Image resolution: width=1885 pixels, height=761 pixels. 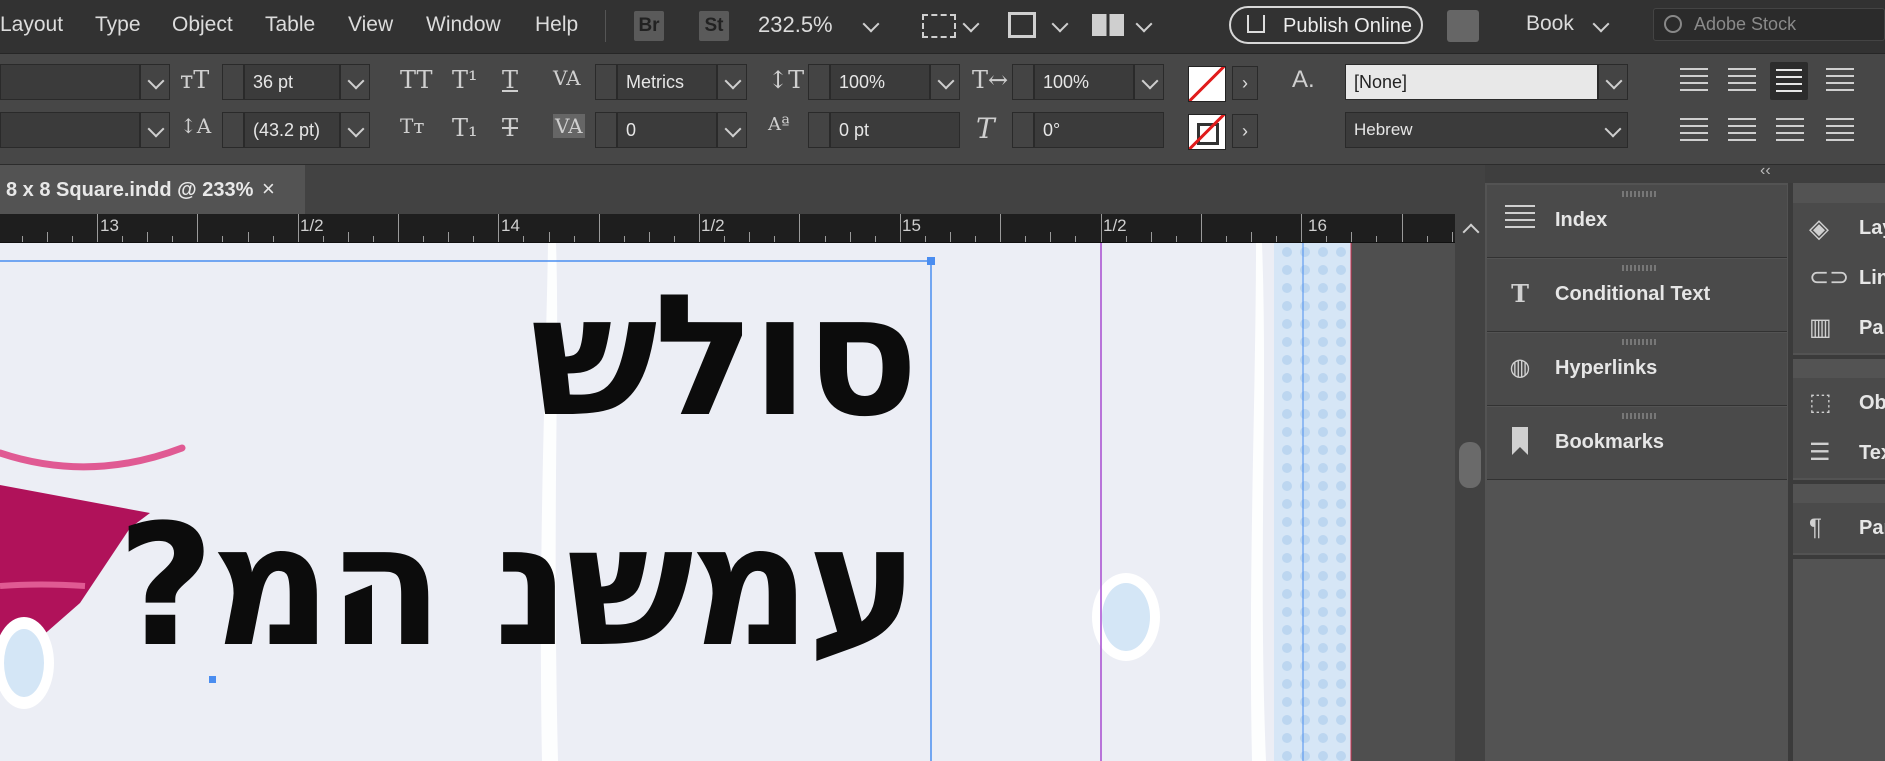 I want to click on scroll-up-icon, so click(x=1471, y=232).